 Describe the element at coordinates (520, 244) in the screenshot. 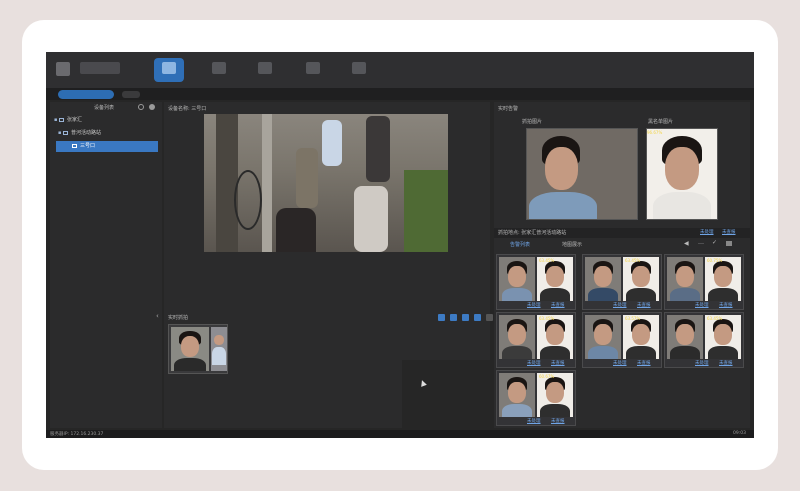

I see `tab-alarm-list: 告警列表` at that location.